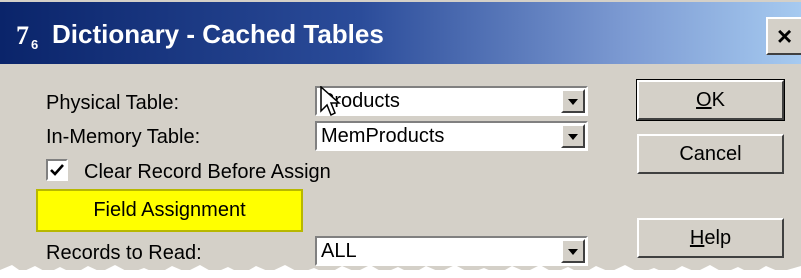 The image size is (801, 278). What do you see at coordinates (710, 154) in the screenshot?
I see `cancel-button: Cancel` at bounding box center [710, 154].